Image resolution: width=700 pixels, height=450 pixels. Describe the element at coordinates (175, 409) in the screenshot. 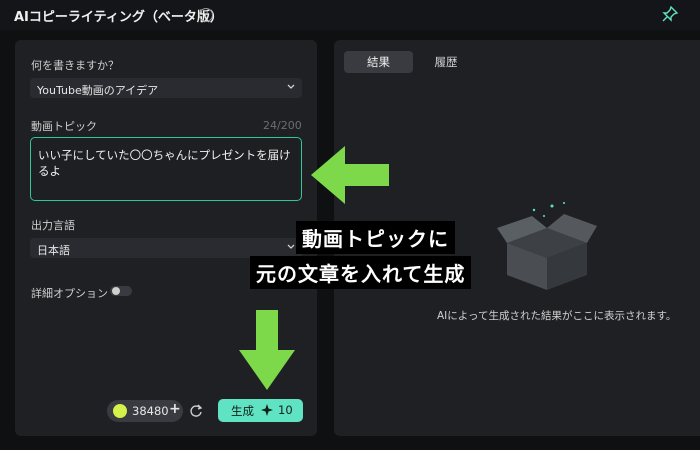

I see `add-credits-icon: +` at that location.